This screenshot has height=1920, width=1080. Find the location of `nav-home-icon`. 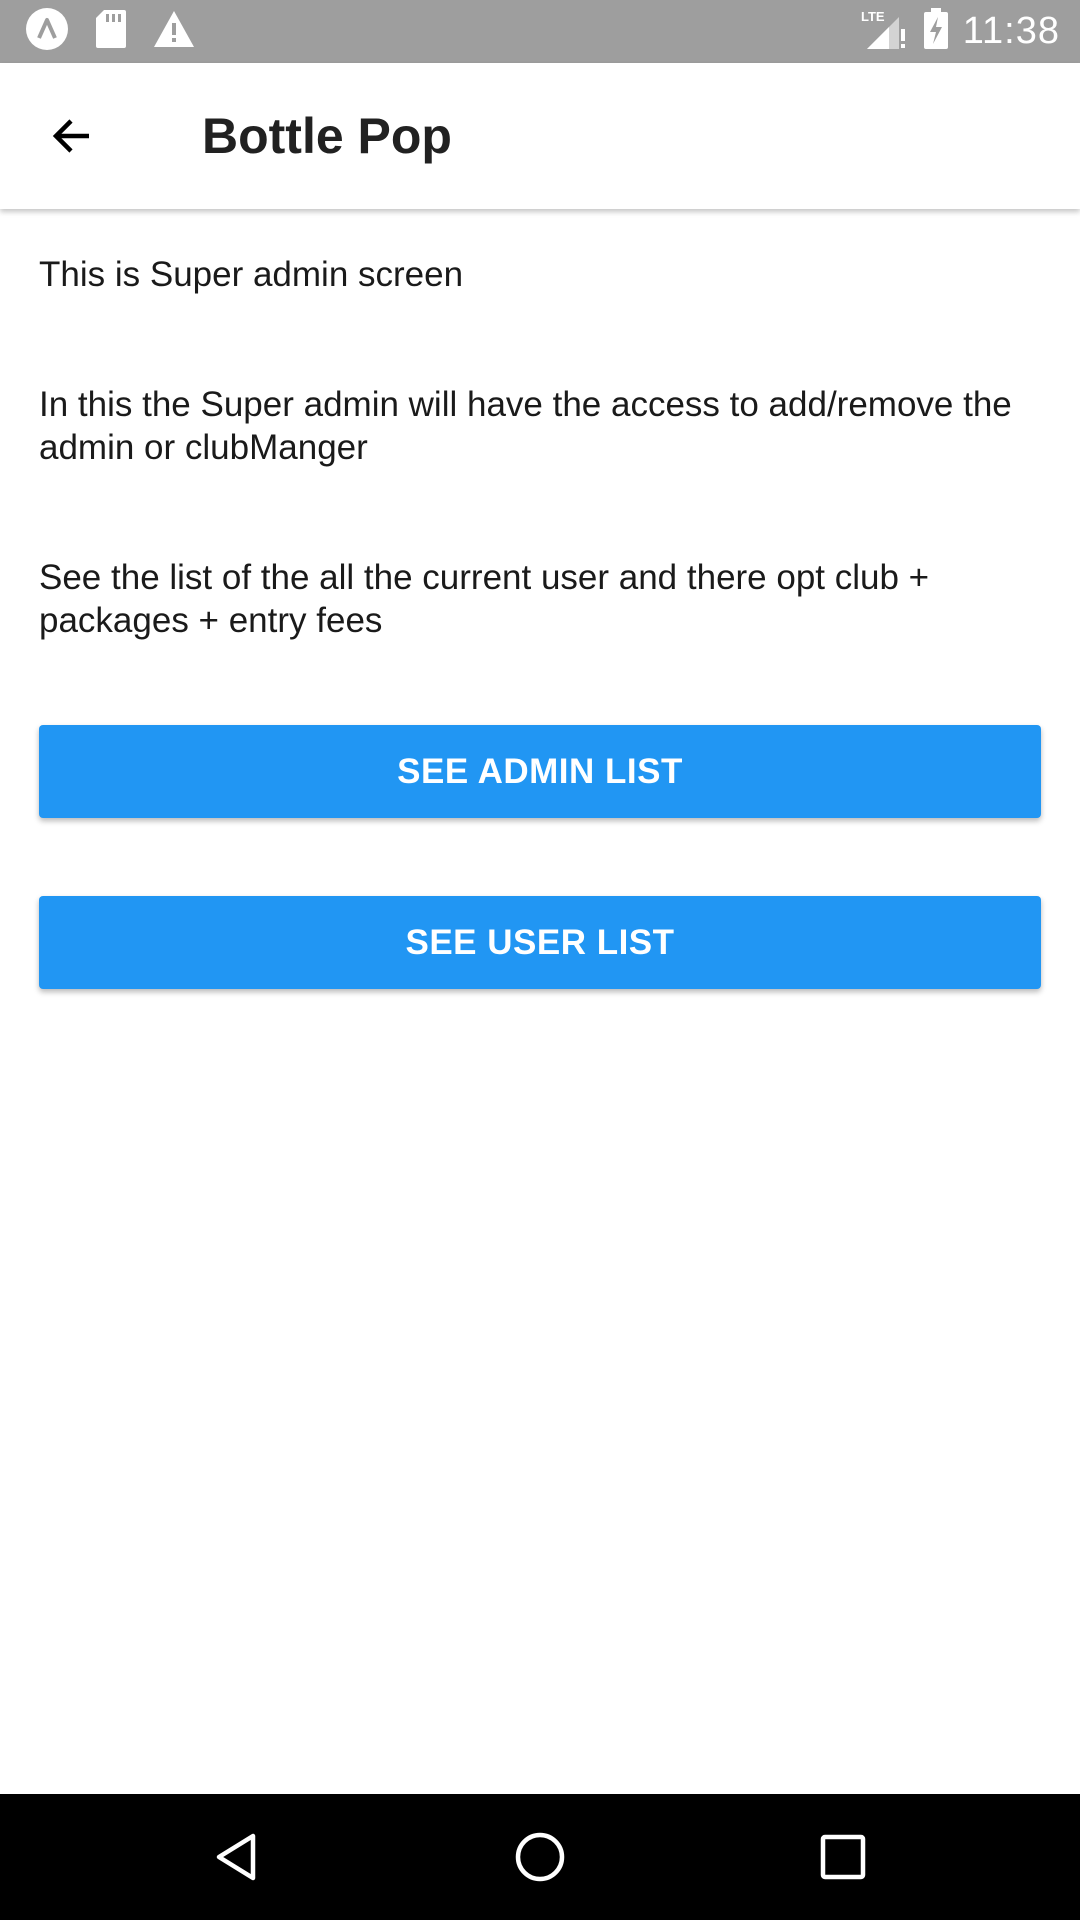

nav-home-icon is located at coordinates (540, 1857).